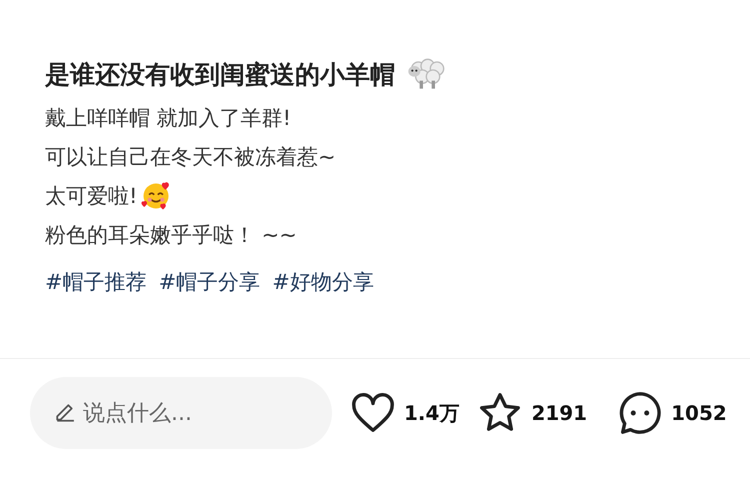  I want to click on body-text: 太可爱啦!, so click(91, 196).